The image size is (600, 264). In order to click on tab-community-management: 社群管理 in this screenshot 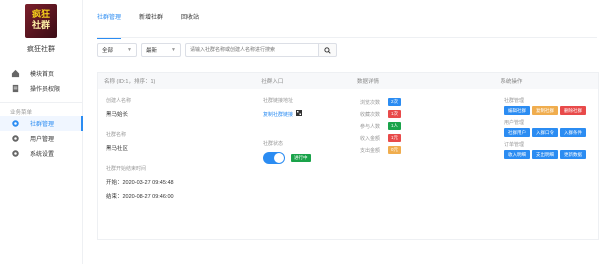, I will do `click(109, 25)`.